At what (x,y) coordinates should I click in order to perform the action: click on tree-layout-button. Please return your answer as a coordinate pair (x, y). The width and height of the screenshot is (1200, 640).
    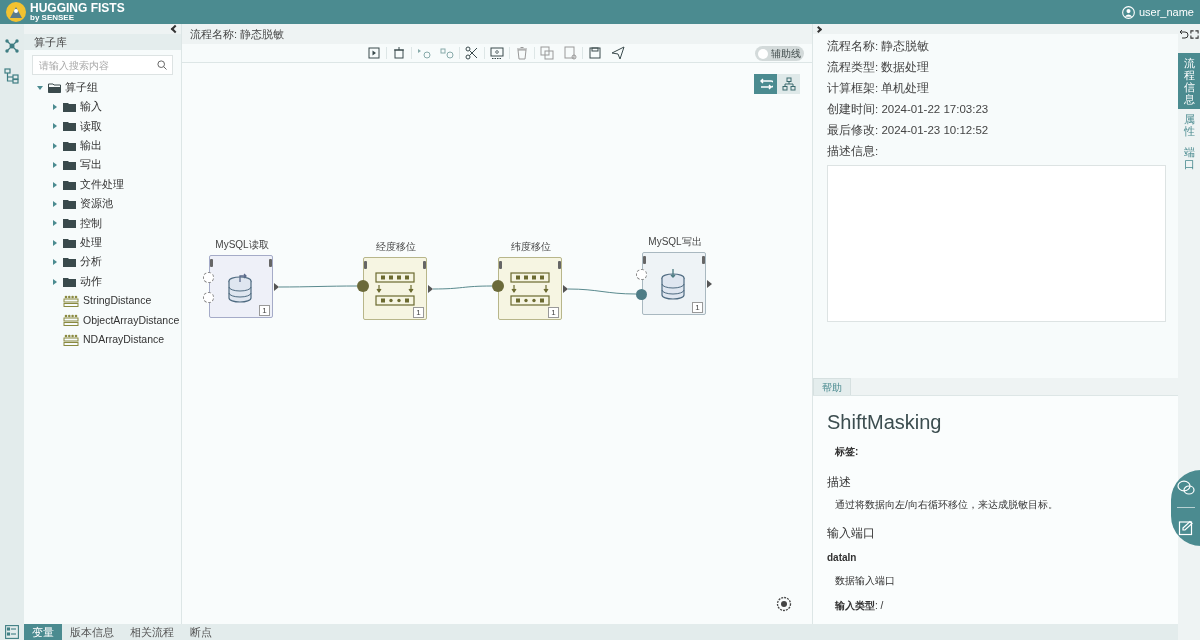
    Looking at the image, I should click on (788, 84).